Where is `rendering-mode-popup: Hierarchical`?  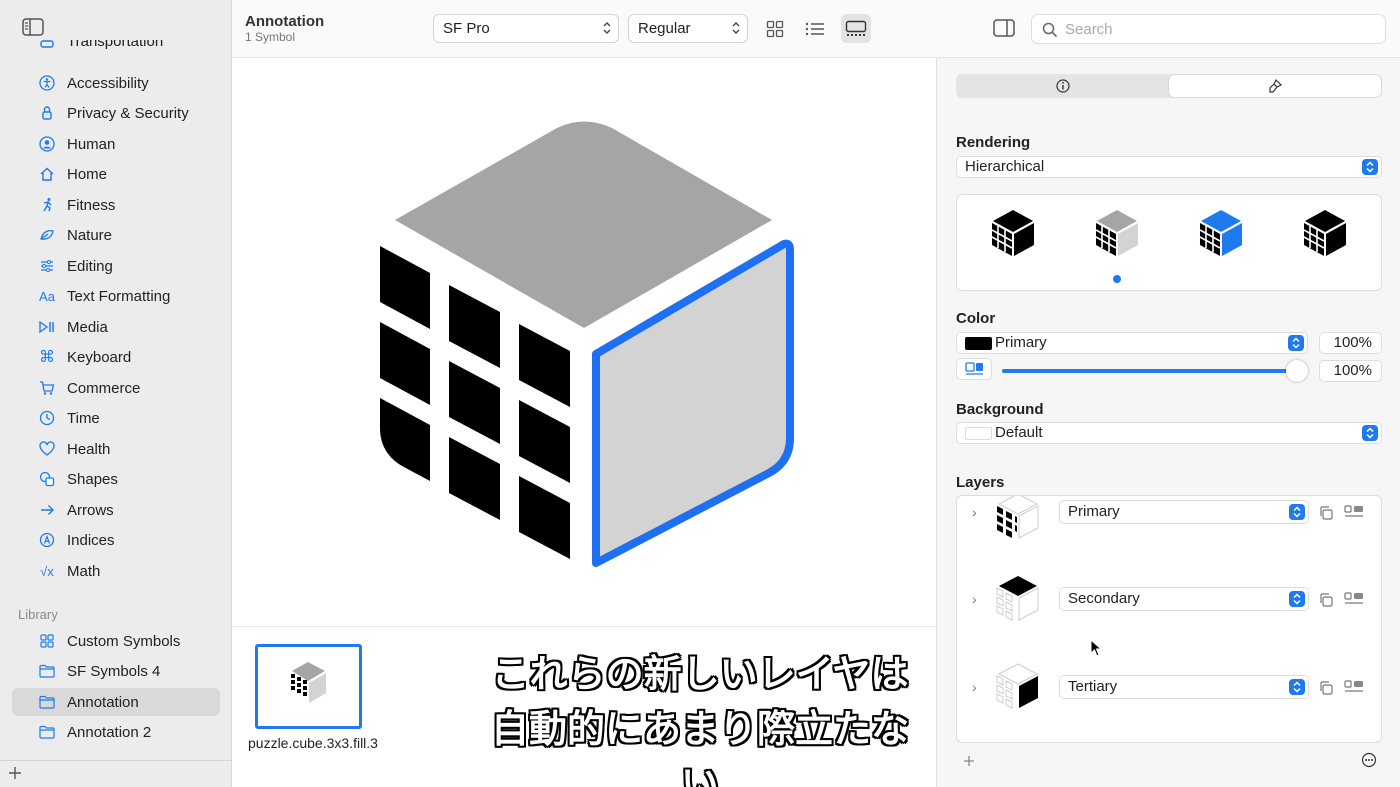 rendering-mode-popup: Hierarchical is located at coordinates (1169, 167).